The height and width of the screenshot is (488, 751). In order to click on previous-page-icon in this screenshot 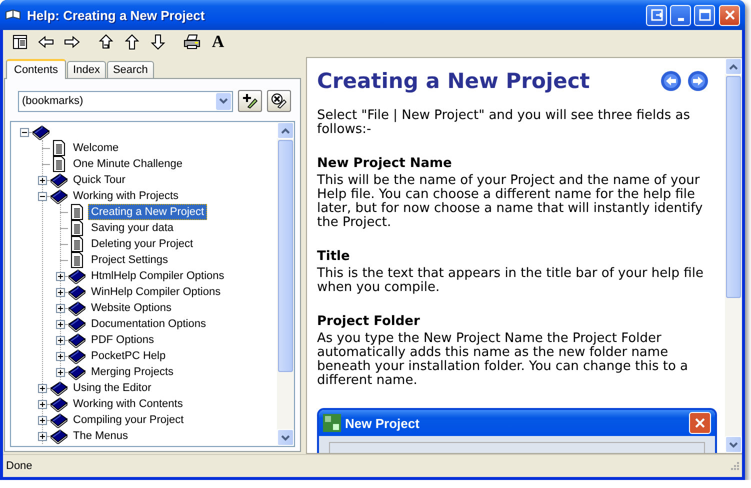, I will do `click(671, 81)`.